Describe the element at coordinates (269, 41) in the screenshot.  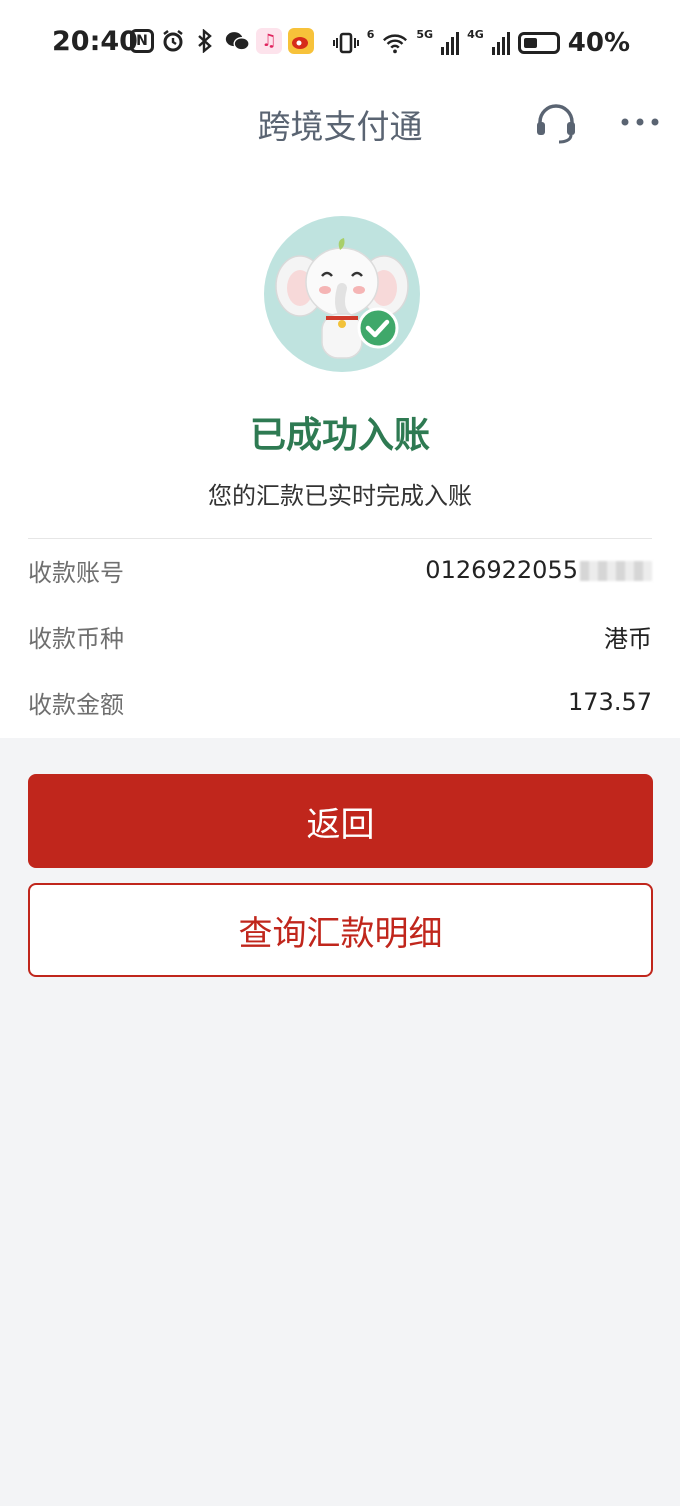
I see `music-app-icon: ♫` at that location.